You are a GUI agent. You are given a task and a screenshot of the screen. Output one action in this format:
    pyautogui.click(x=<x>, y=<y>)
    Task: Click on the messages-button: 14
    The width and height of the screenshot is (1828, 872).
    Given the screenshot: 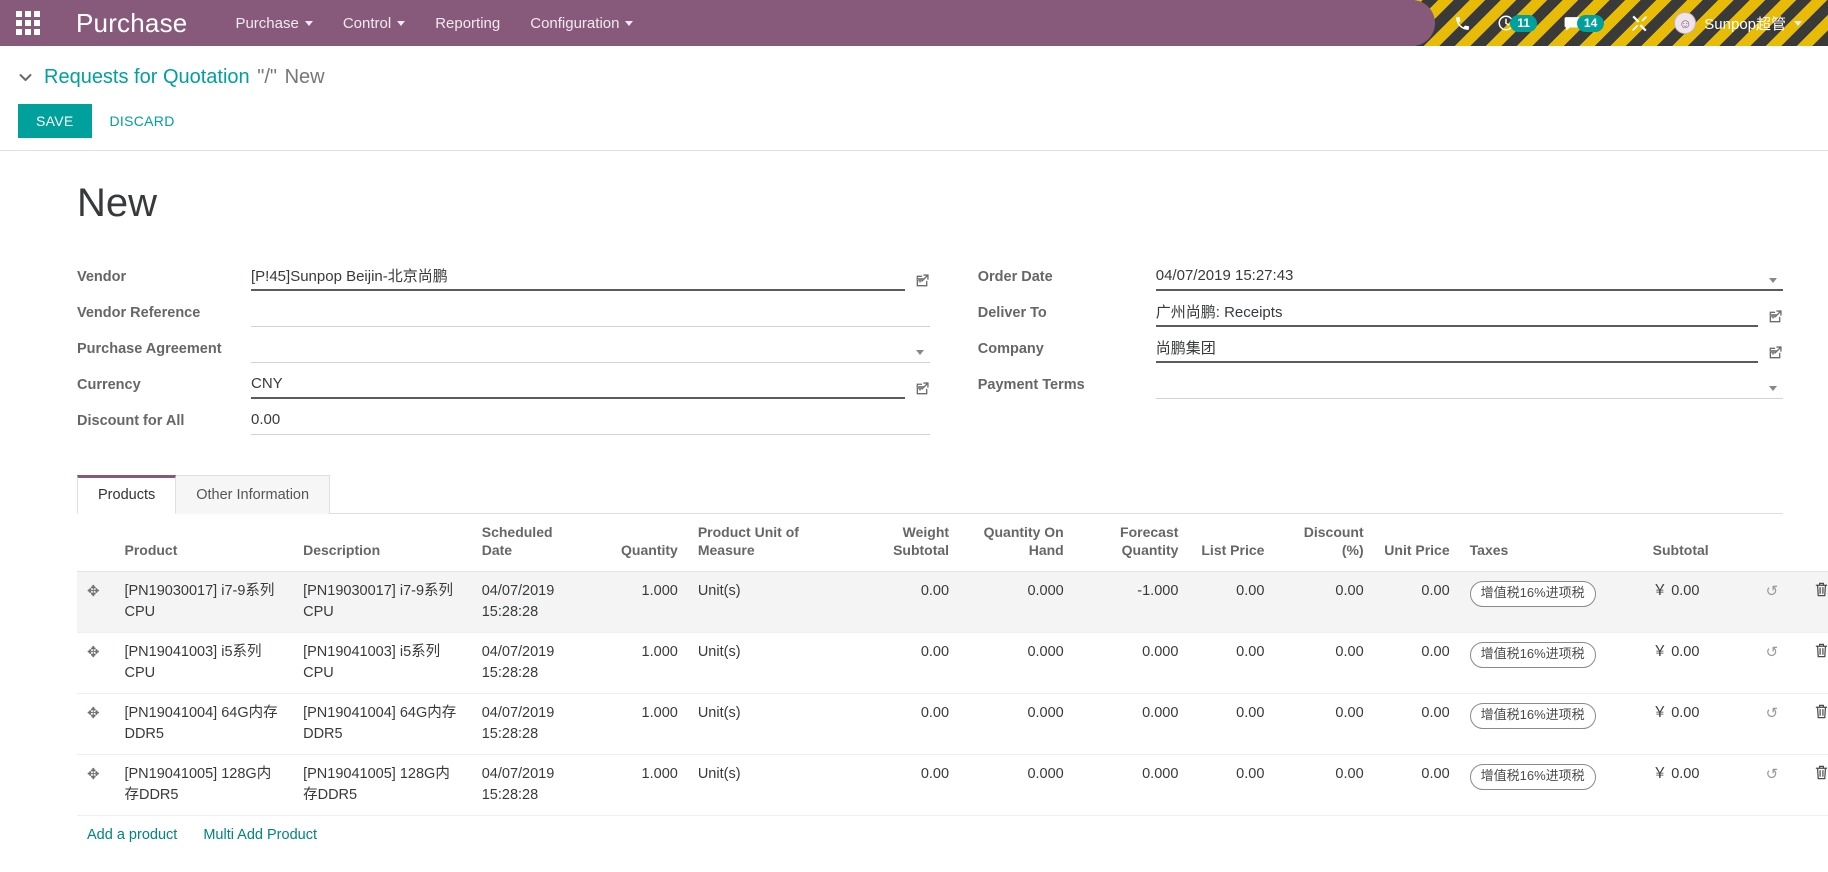 What is the action you would take?
    pyautogui.click(x=1583, y=23)
    